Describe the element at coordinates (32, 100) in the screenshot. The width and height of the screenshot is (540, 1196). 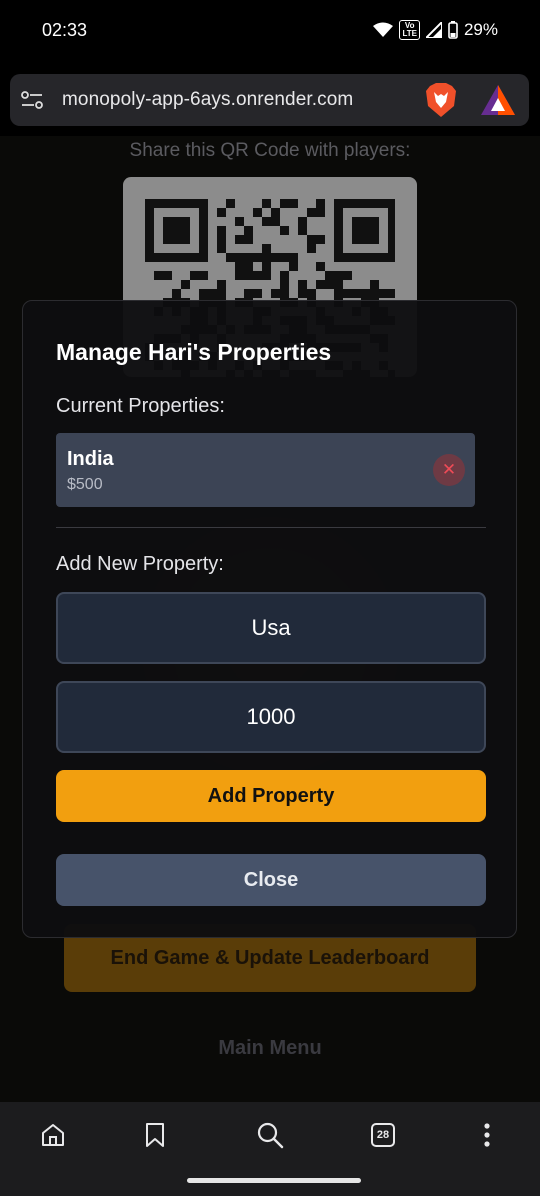
I see `site-settings-icon` at that location.